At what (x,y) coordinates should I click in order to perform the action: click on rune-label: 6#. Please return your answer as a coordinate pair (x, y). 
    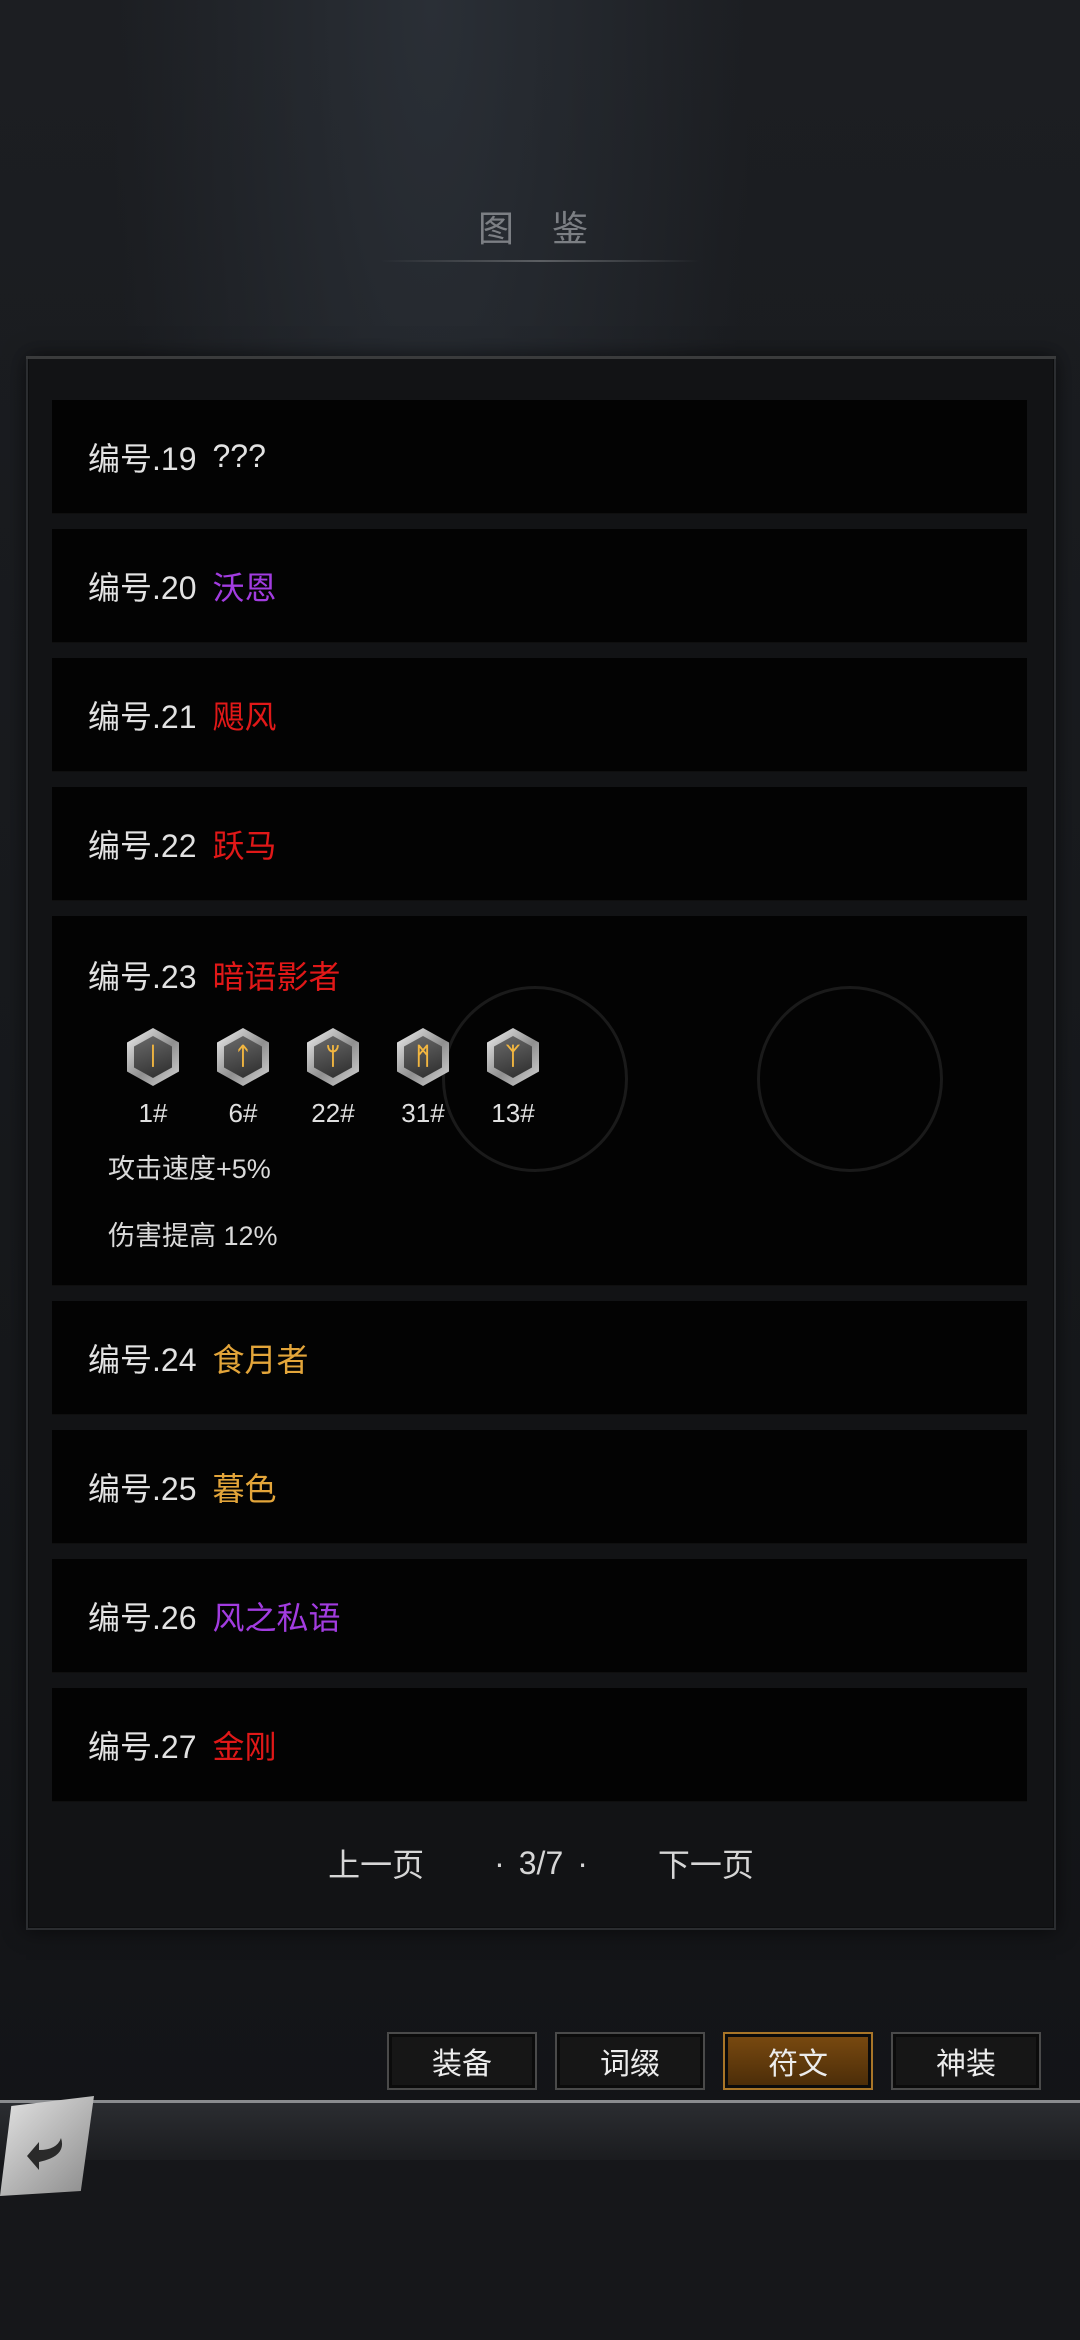
    Looking at the image, I should click on (243, 1113).